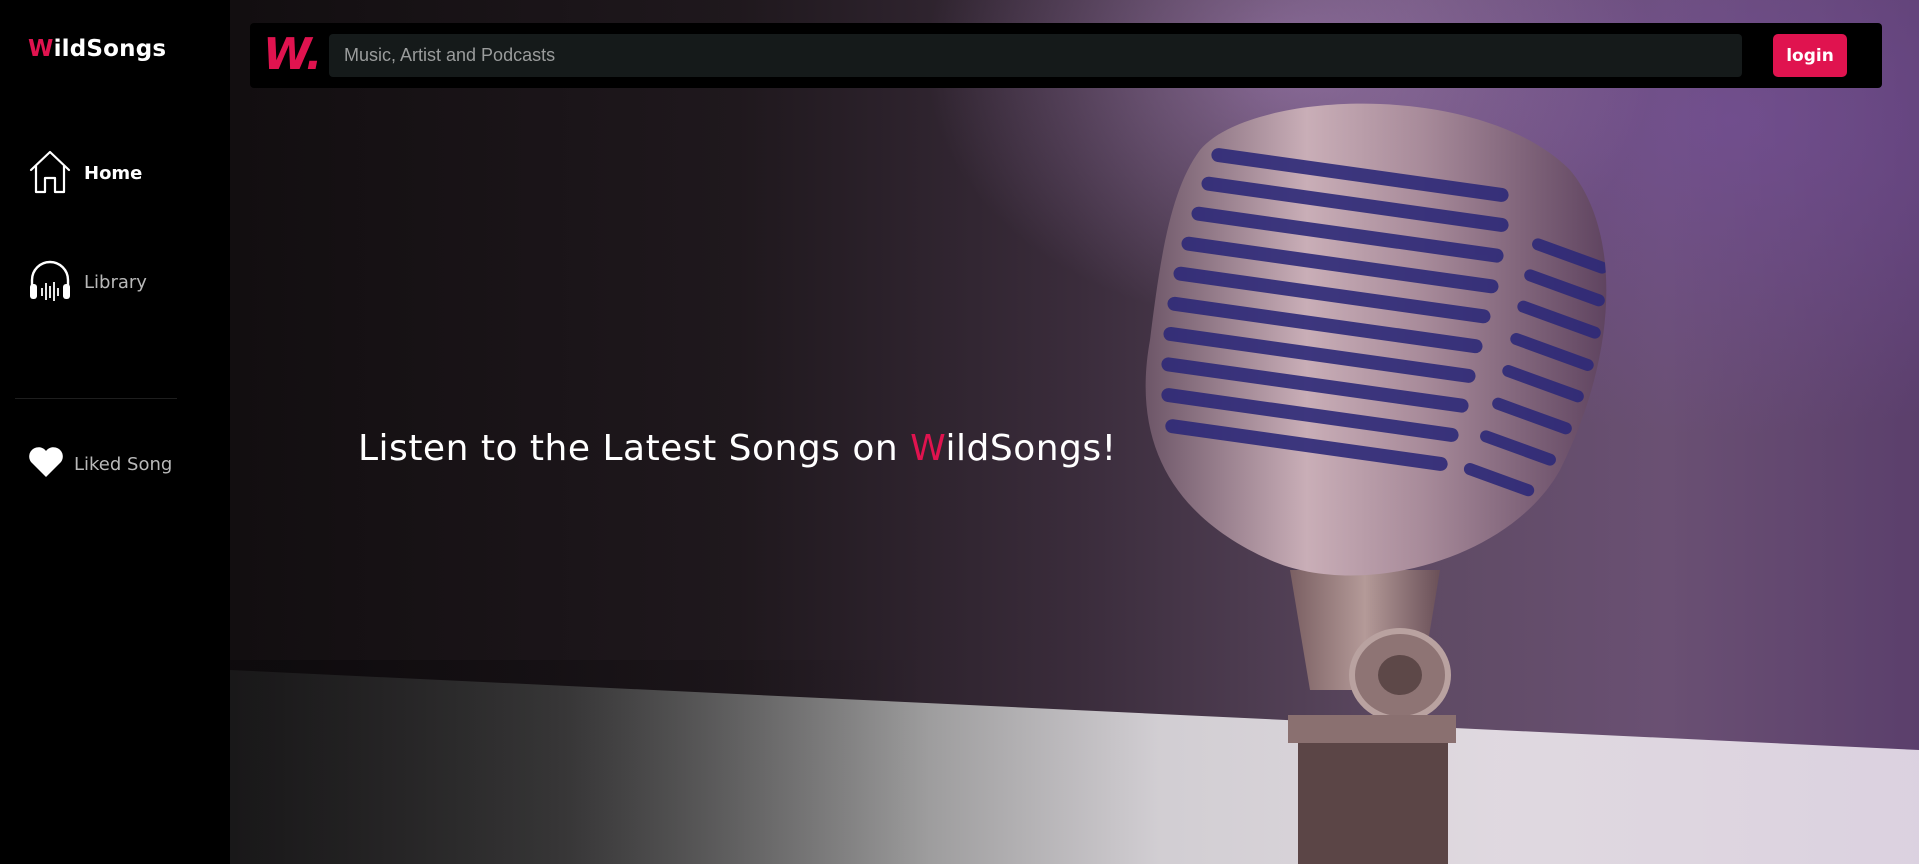 The image size is (1919, 864). I want to click on sidebar-item-library: Library, so click(87, 282).